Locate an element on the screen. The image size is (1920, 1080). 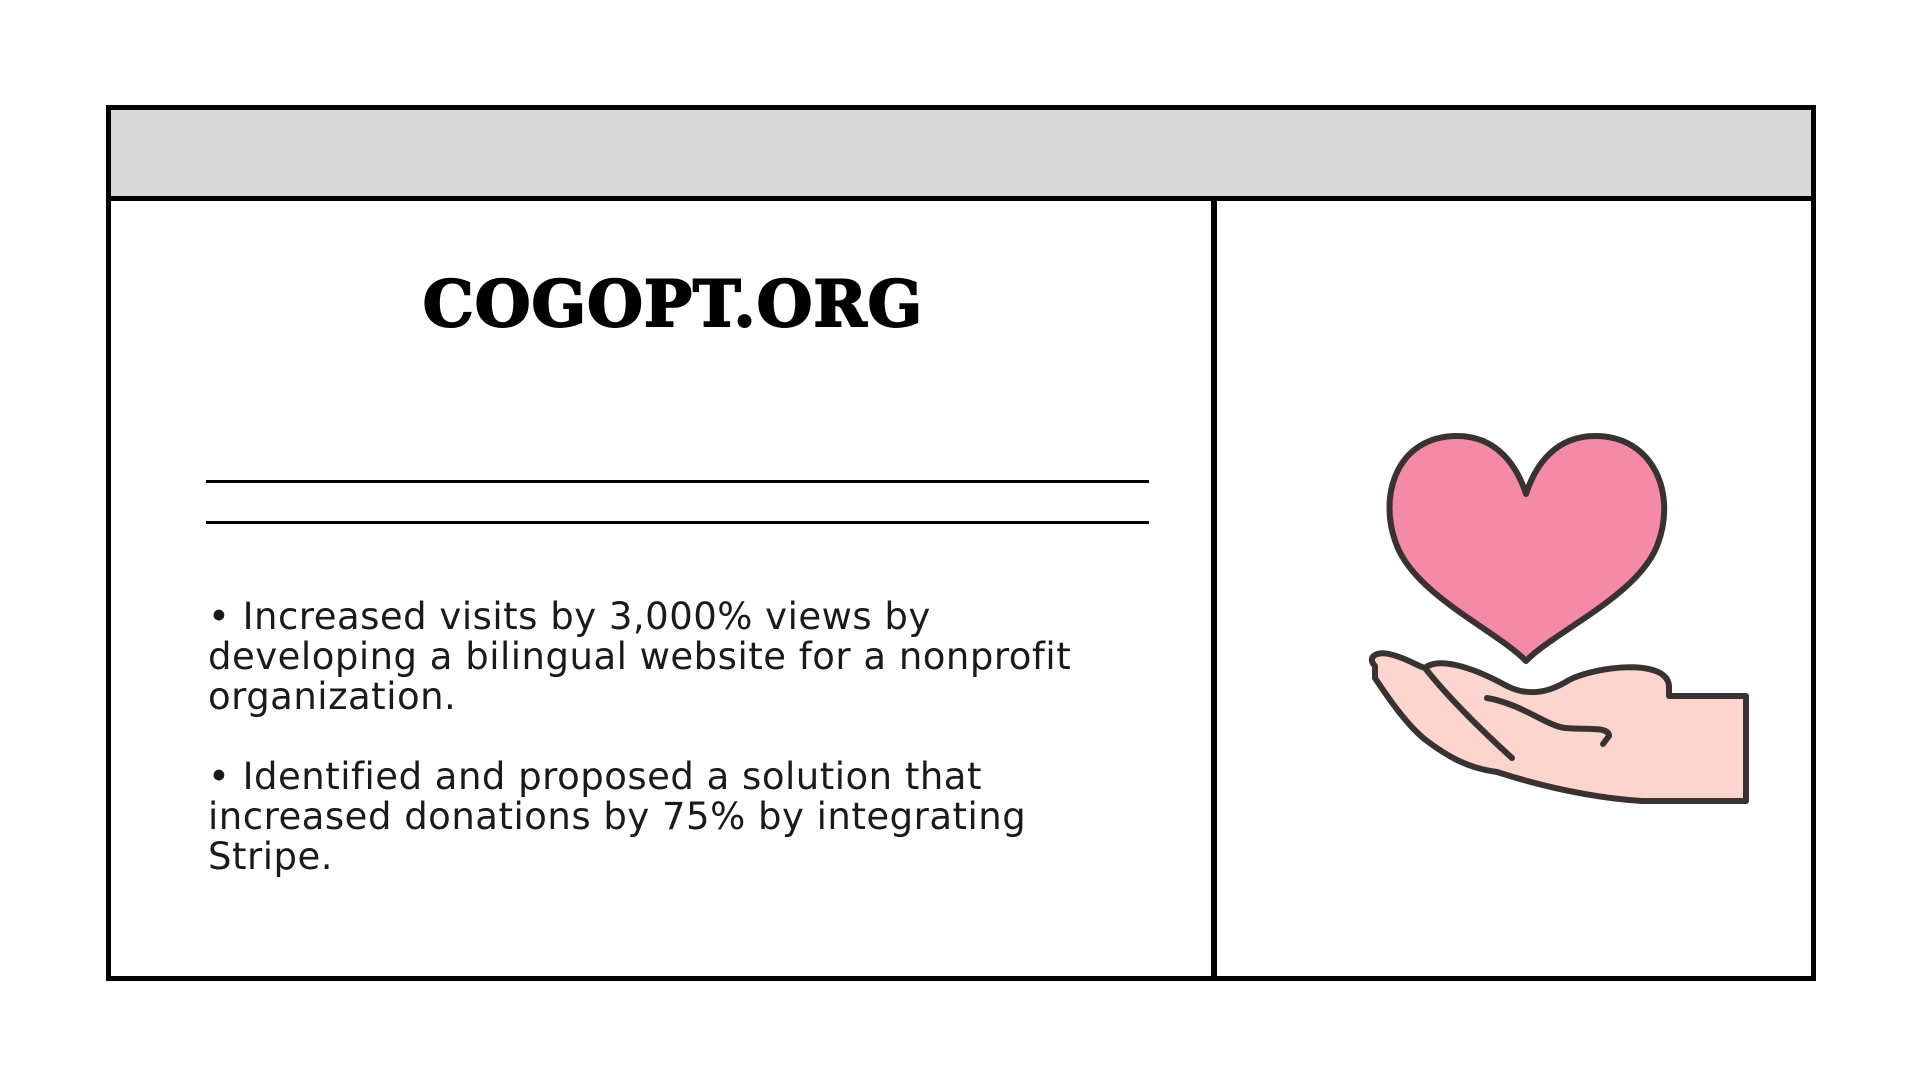
heart-in-hand-icon is located at coordinates (1558, 618).